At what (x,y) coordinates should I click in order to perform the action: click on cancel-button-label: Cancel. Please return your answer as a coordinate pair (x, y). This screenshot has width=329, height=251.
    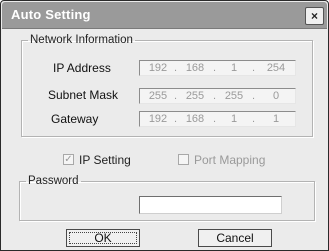
    Looking at the image, I should click on (235, 238).